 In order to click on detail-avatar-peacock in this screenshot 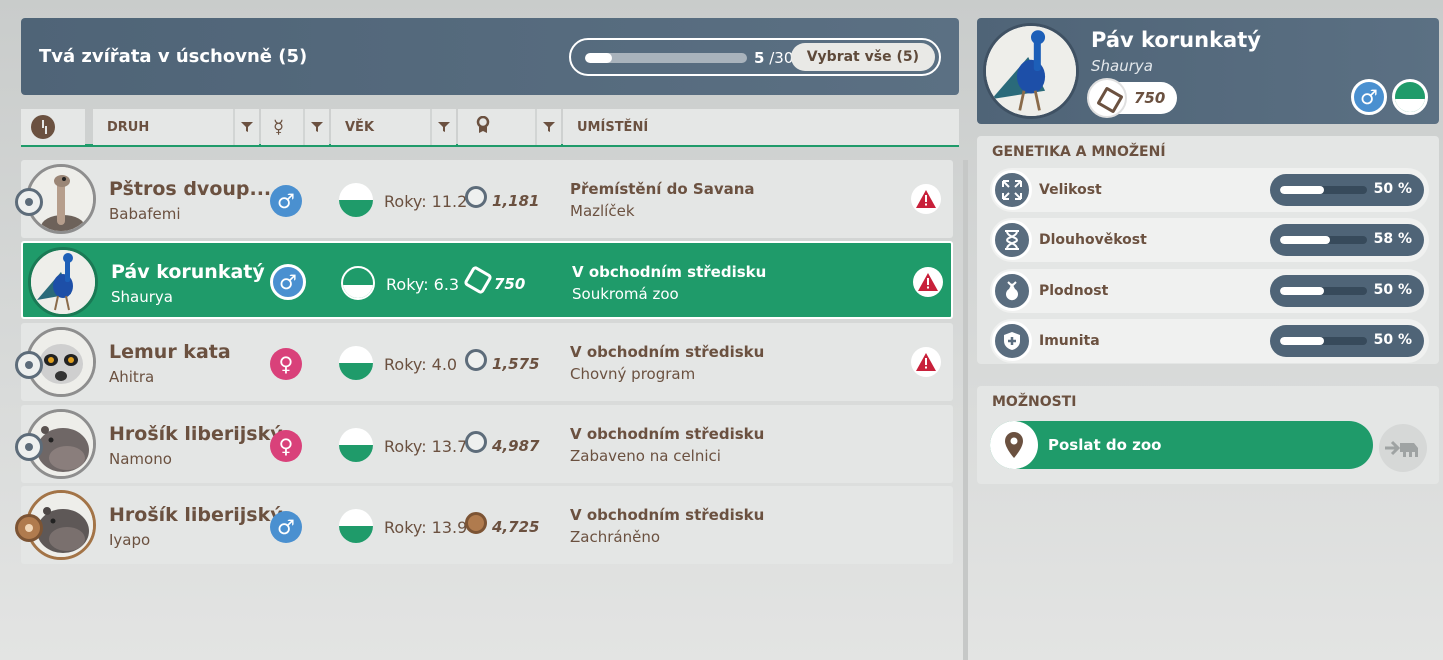, I will do `click(1031, 71)`.